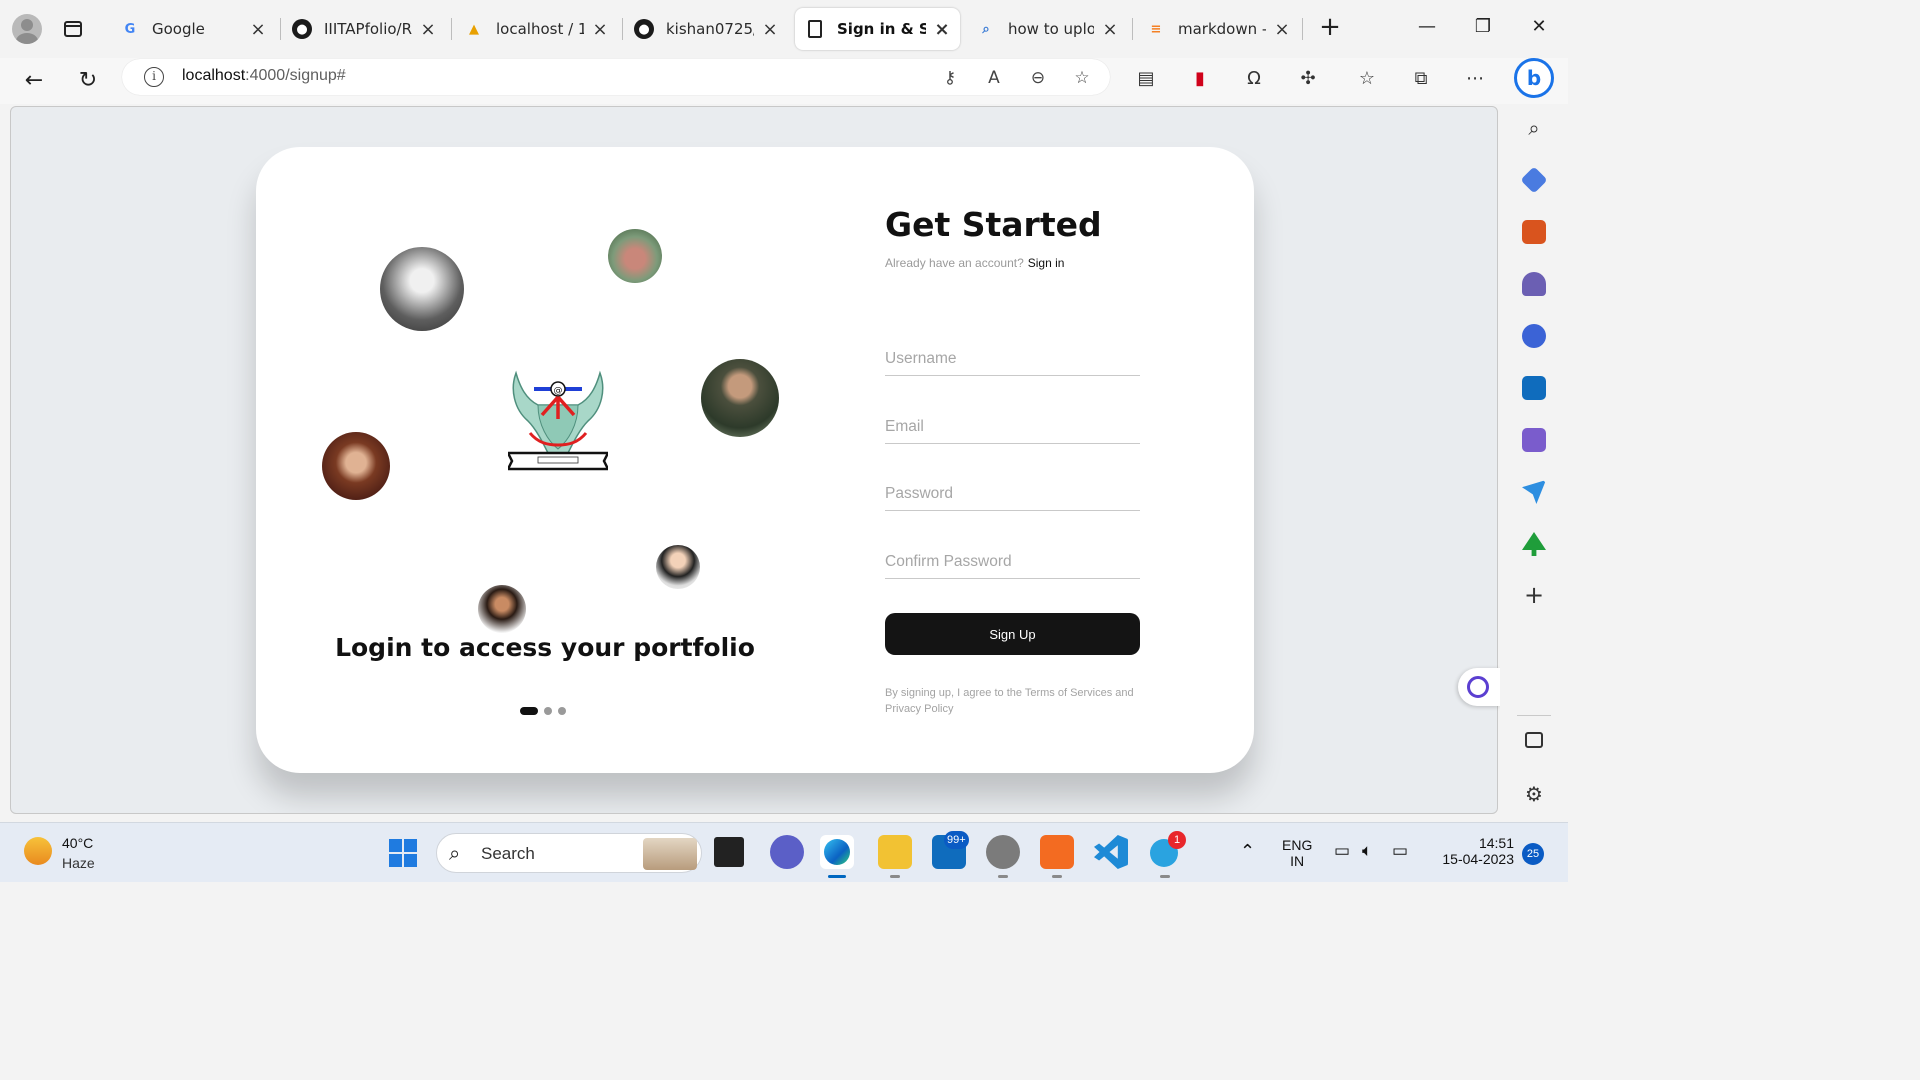  What do you see at coordinates (1146, 79) in the screenshot?
I see `collections-icon: ▤` at bounding box center [1146, 79].